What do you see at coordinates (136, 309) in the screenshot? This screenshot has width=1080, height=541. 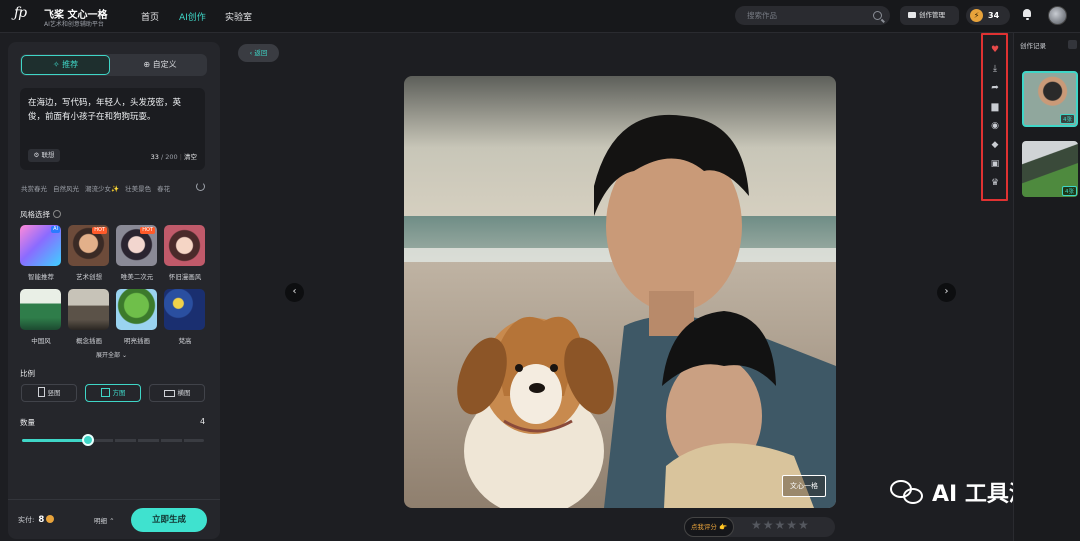 I see `style-thumb-bright` at bounding box center [136, 309].